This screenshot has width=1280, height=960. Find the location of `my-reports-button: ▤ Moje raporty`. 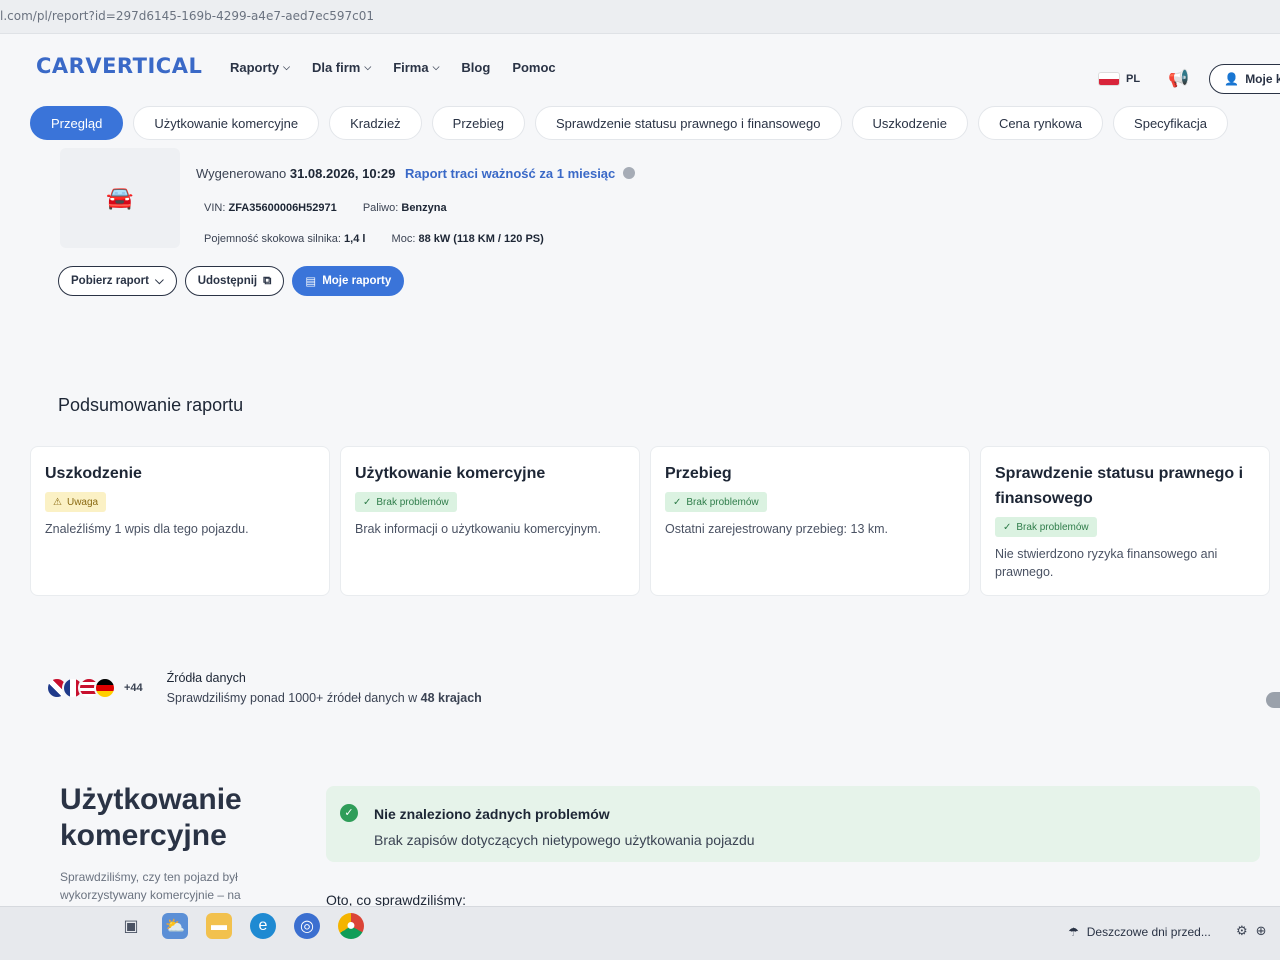

my-reports-button: ▤ Moje raporty is located at coordinates (348, 281).